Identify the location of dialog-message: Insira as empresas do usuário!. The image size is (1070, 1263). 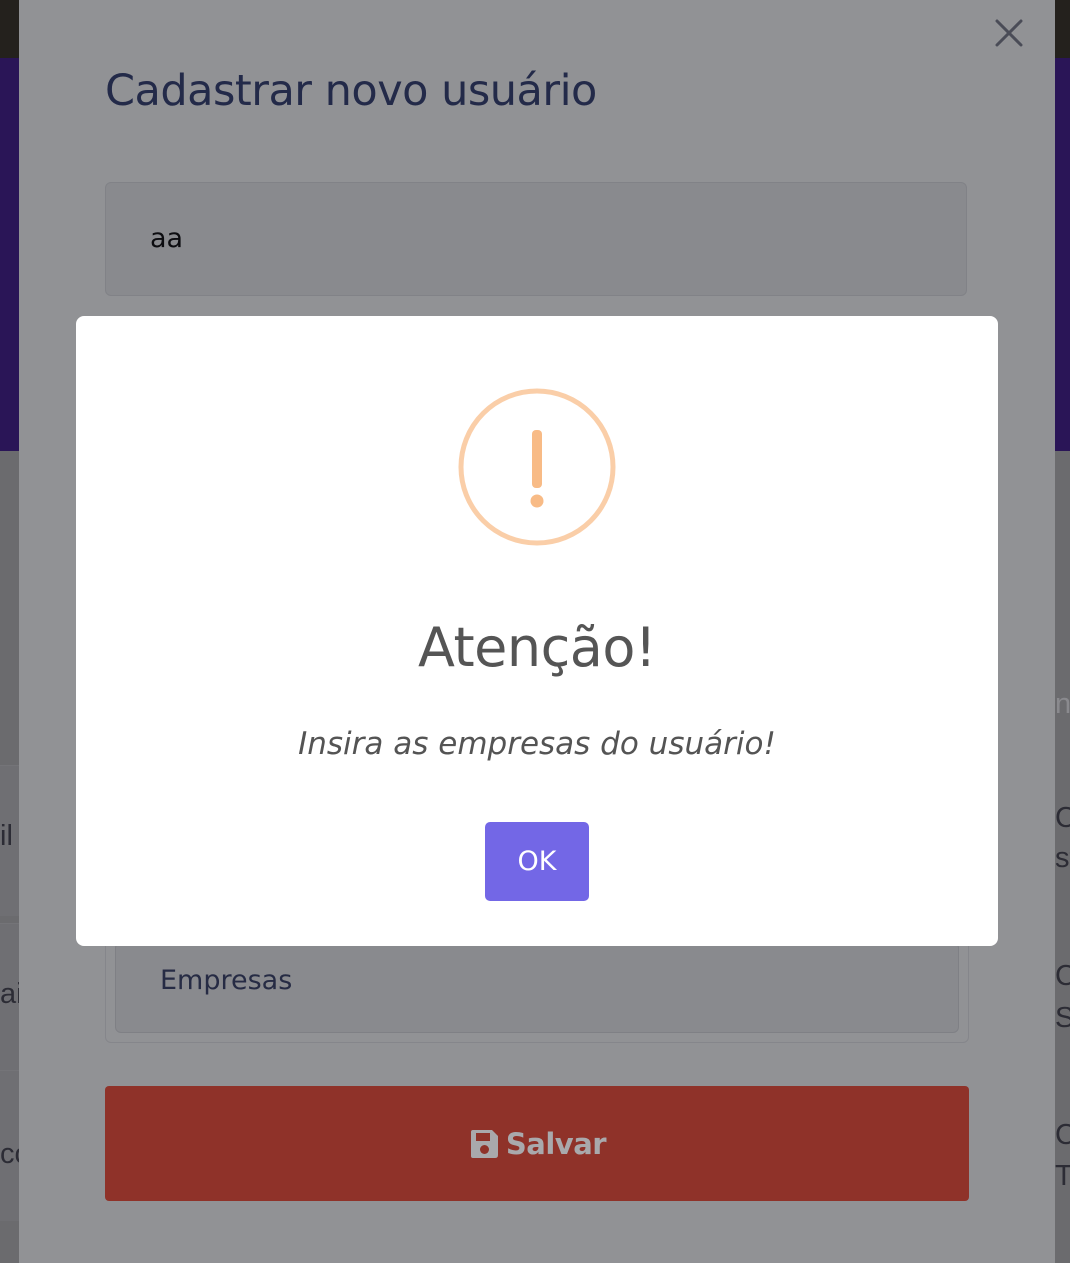
(537, 744).